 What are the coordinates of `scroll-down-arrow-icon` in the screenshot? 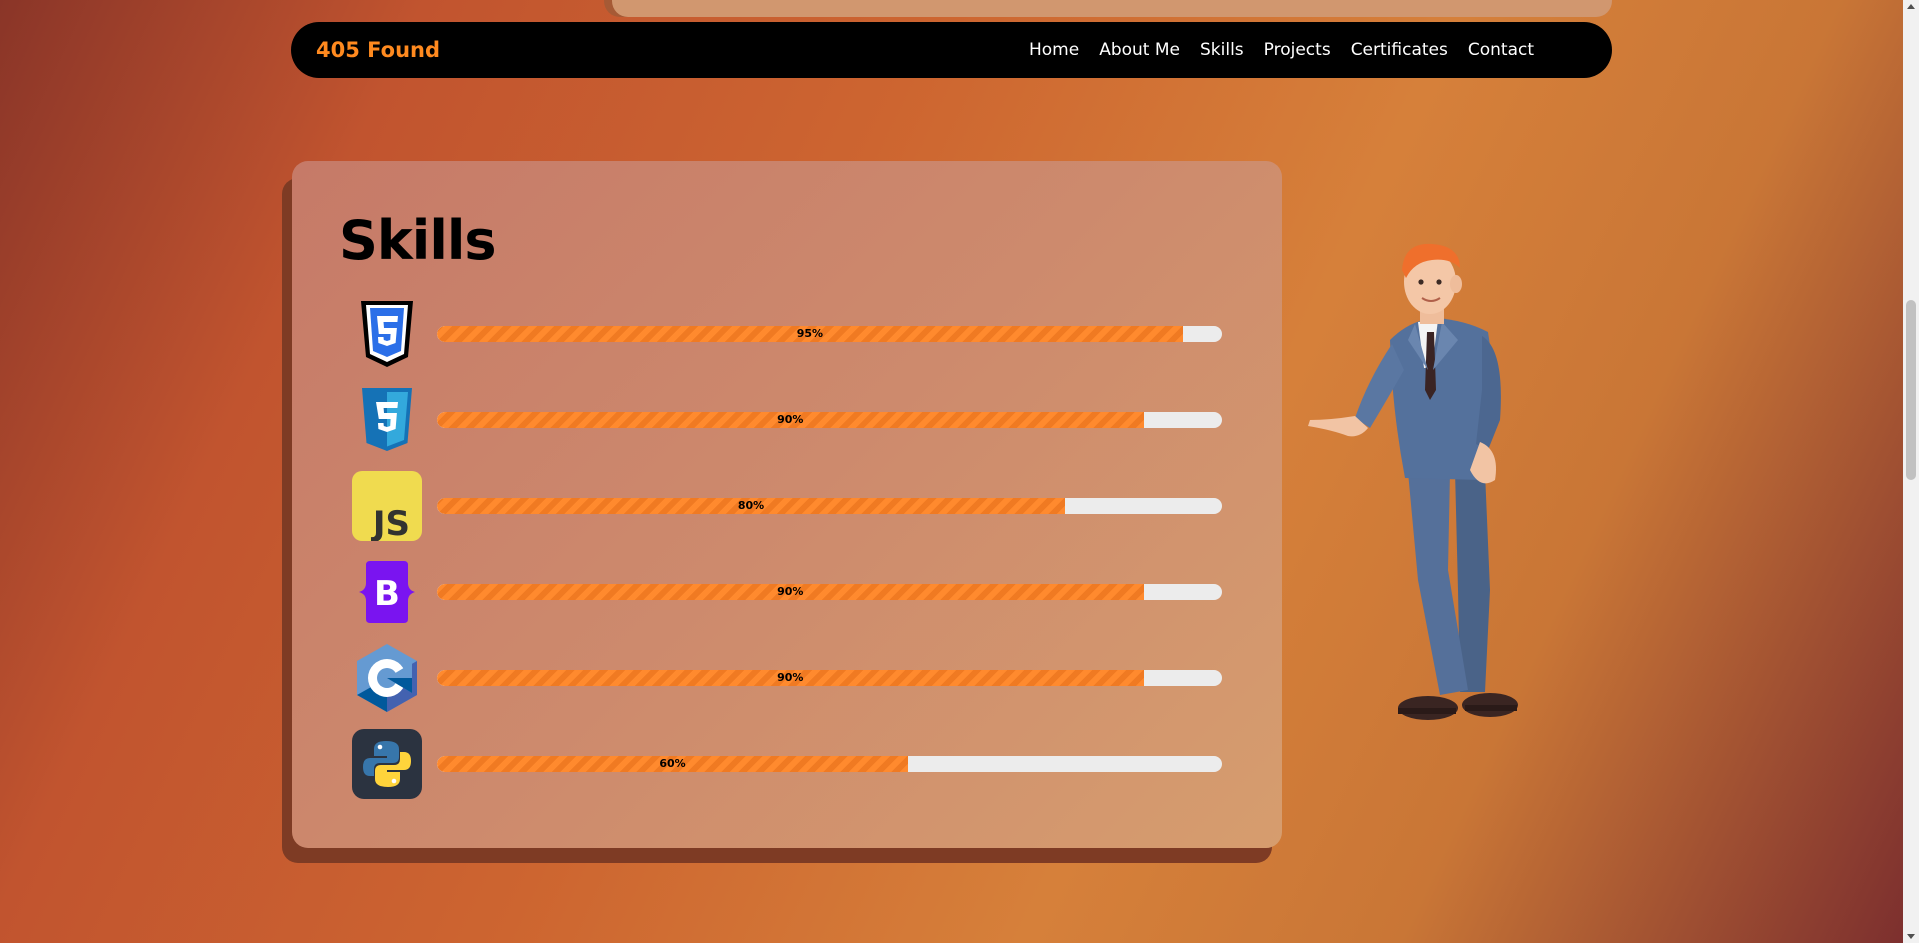 It's located at (1911, 936).